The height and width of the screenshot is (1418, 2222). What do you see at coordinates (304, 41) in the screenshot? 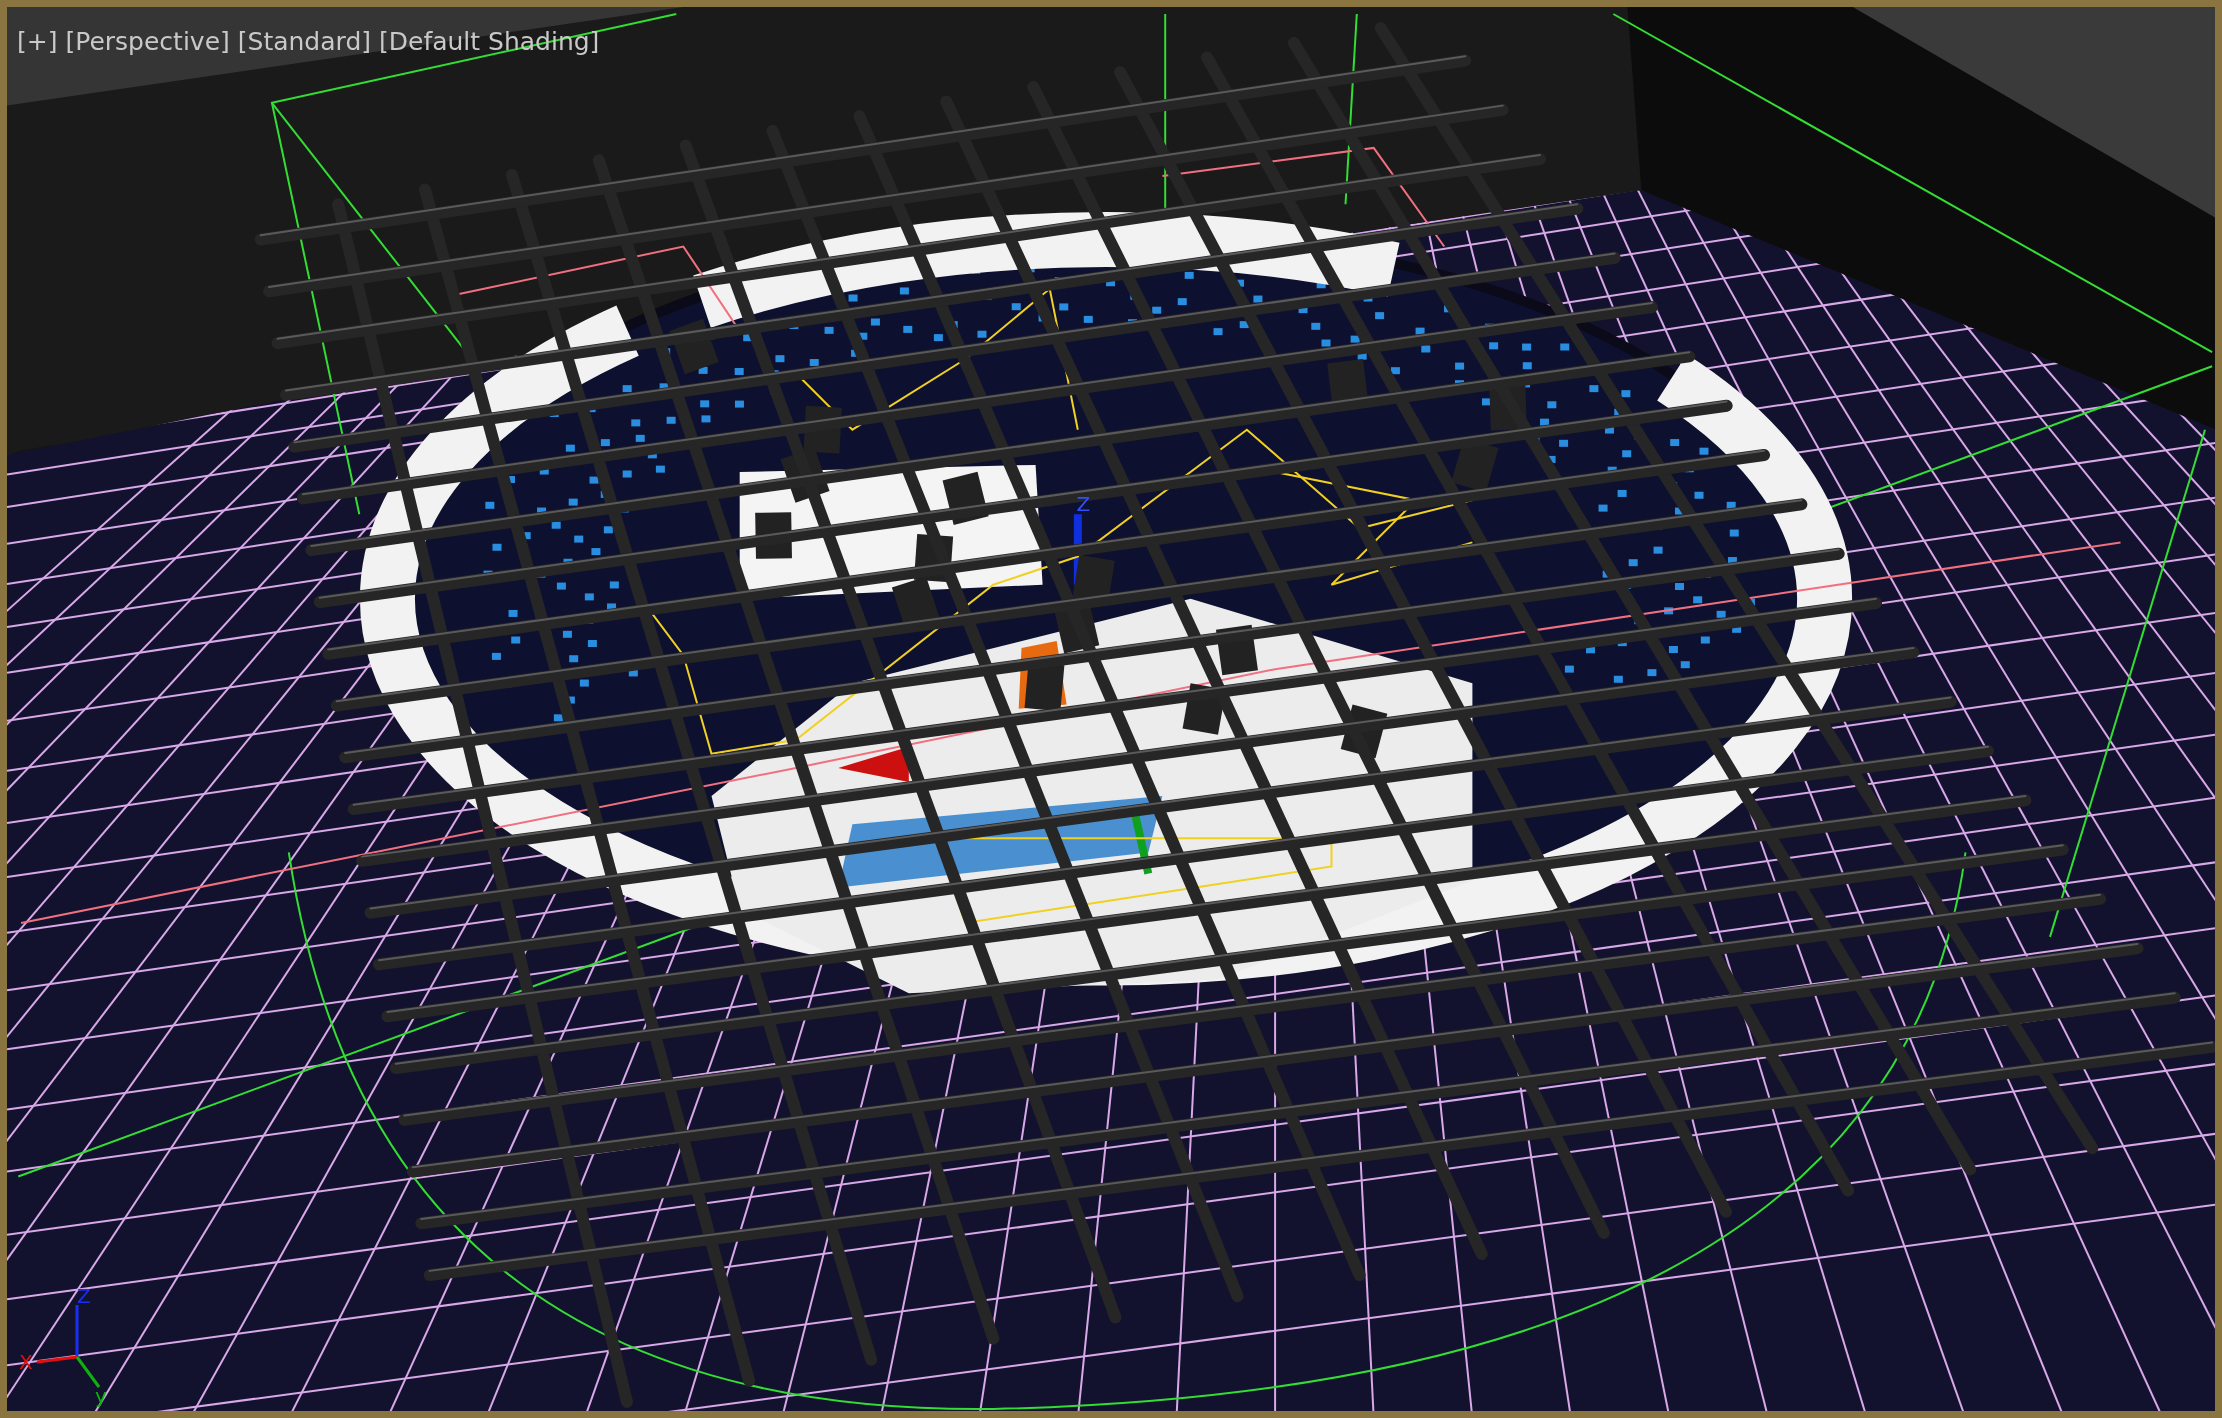
I see `render-preset-label: [Standard]` at bounding box center [304, 41].